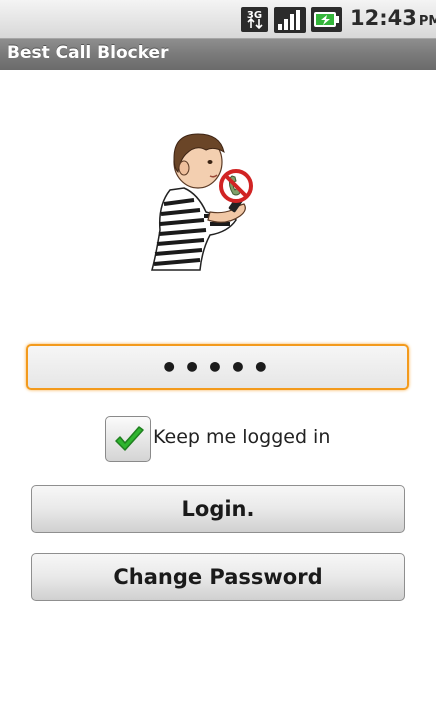  What do you see at coordinates (217, 367) in the screenshot?
I see `password-field` at bounding box center [217, 367].